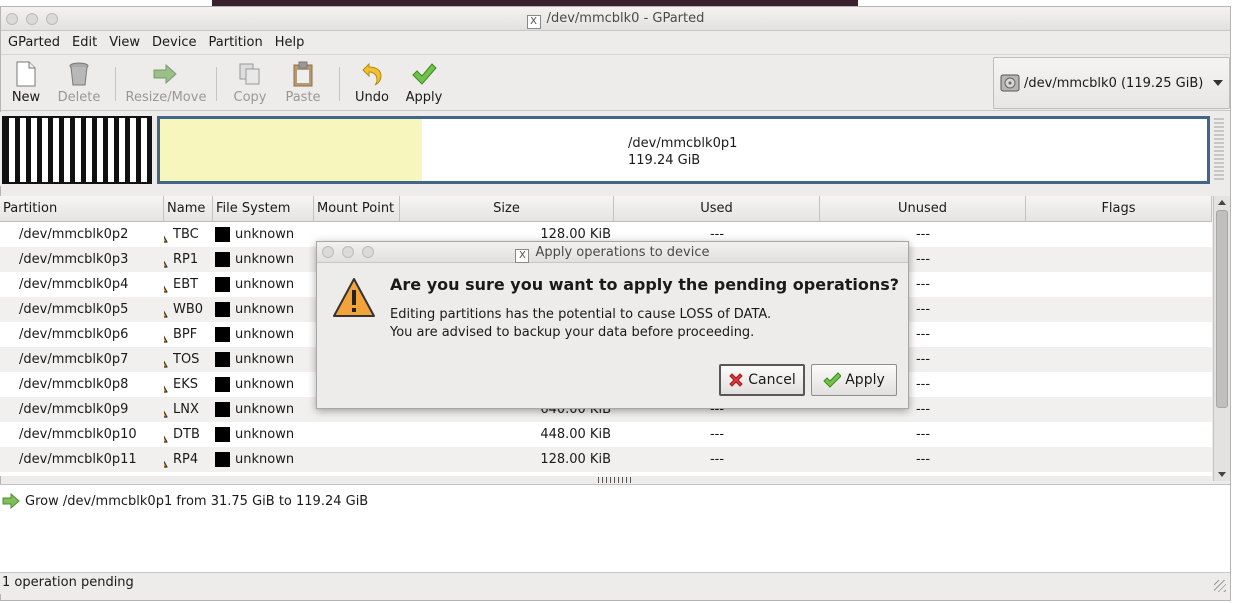  I want to click on cell-name-text: DTB, so click(186, 434).